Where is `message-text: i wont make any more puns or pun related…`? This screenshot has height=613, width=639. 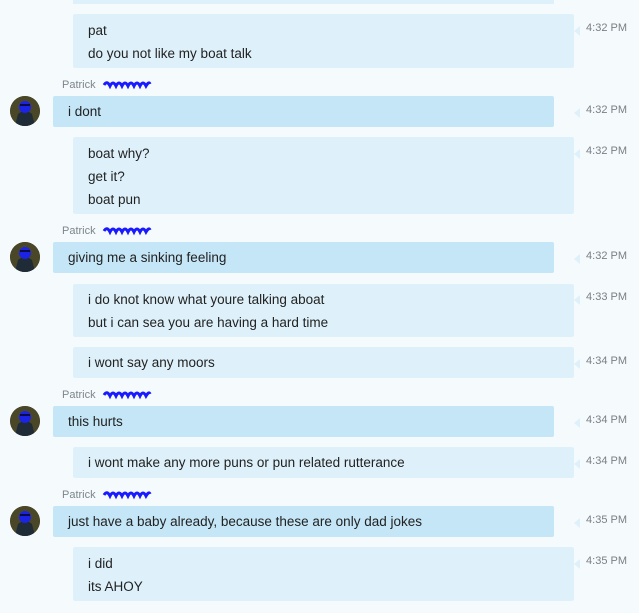 message-text: i wont make any more puns or pun related… is located at coordinates (246, 462).